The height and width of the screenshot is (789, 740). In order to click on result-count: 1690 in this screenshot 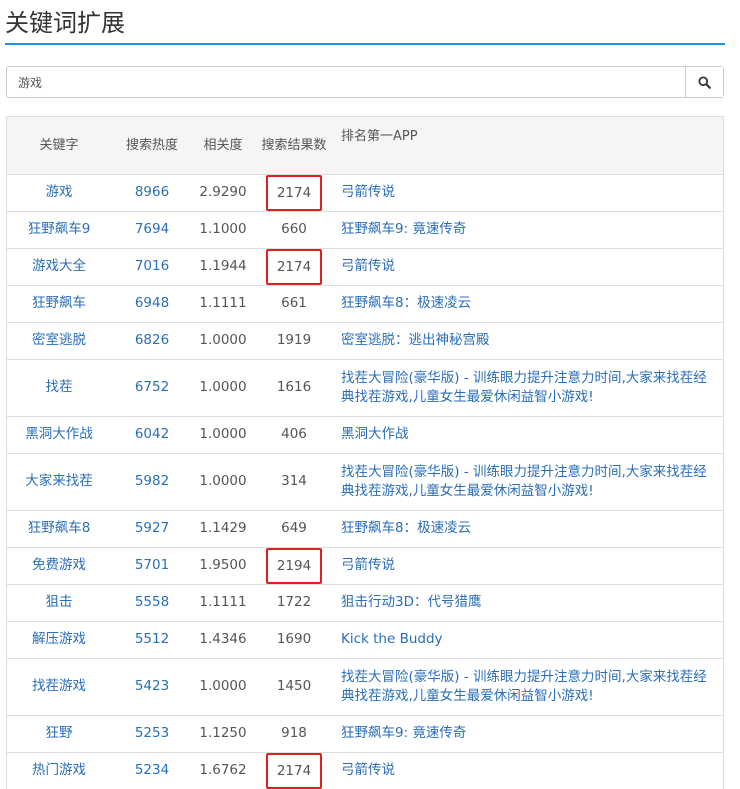, I will do `click(294, 639)`.